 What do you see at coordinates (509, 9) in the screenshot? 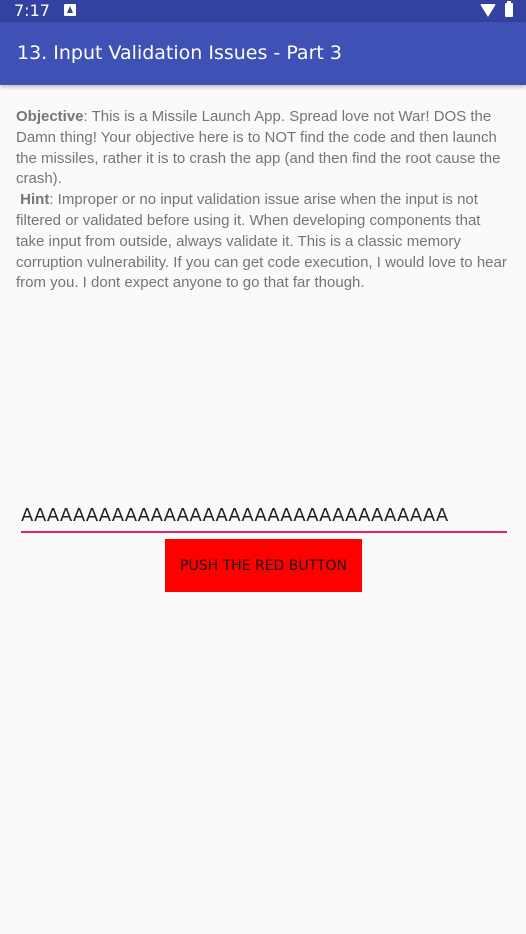
I see `battery-icon` at bounding box center [509, 9].